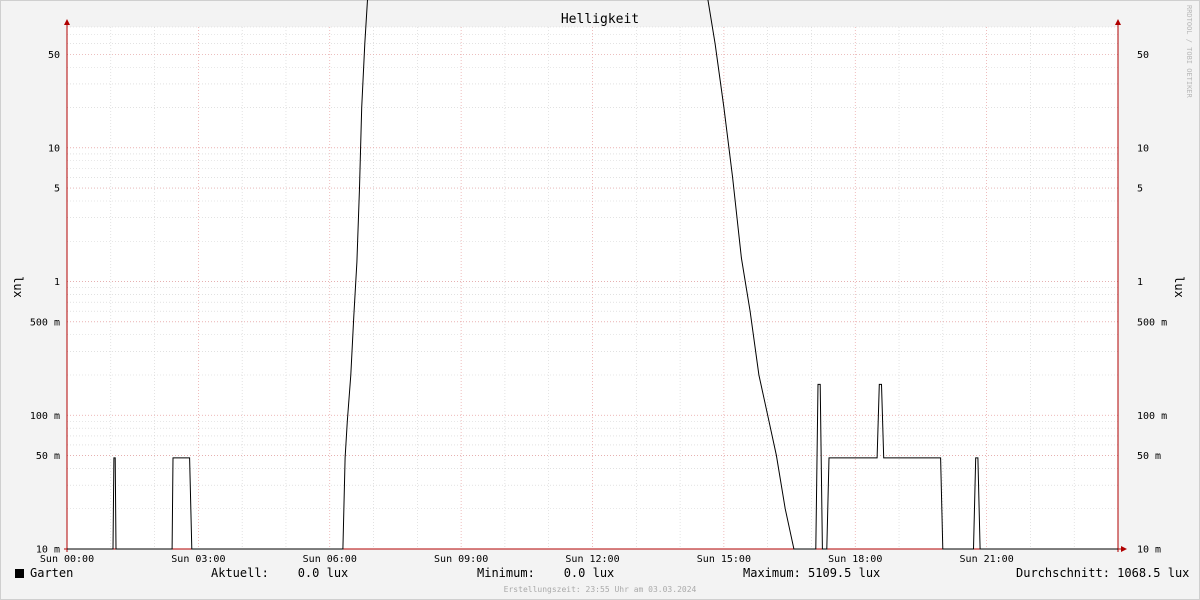  Describe the element at coordinates (1103, 573) in the screenshot. I see `legend-average: Durchschnitt: 1068.5 lux` at that location.